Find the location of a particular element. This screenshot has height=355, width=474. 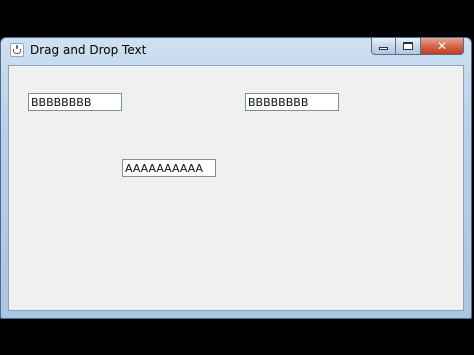

minimize-button is located at coordinates (383, 46).